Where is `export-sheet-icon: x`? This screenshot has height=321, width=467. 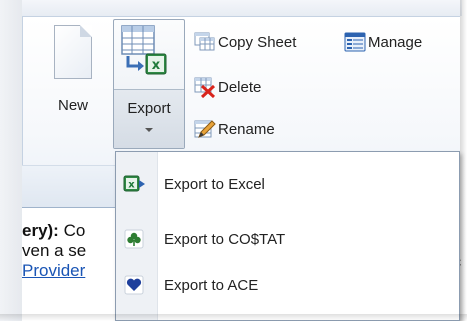 export-sheet-icon: x is located at coordinates (144, 50).